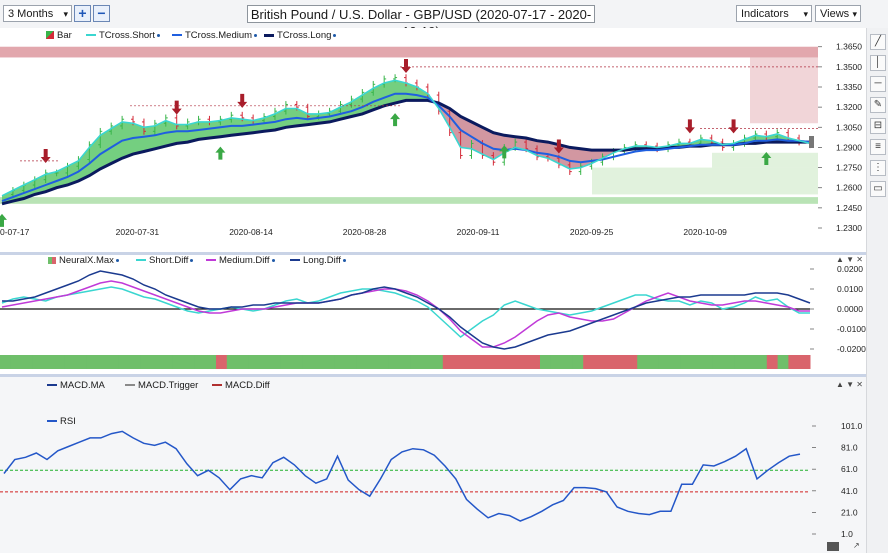  What do you see at coordinates (811, 142) in the screenshot?
I see `scroll-handle` at bounding box center [811, 142].